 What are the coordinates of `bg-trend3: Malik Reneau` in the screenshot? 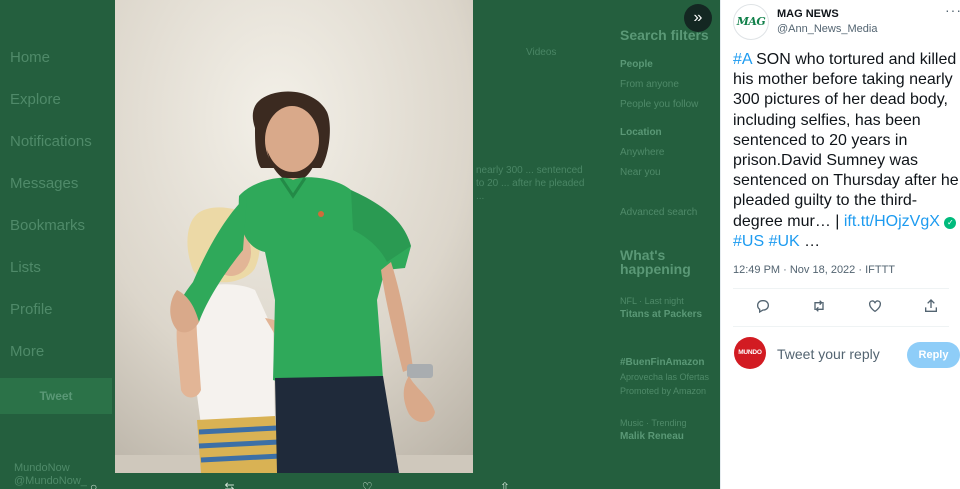 It's located at (652, 436).